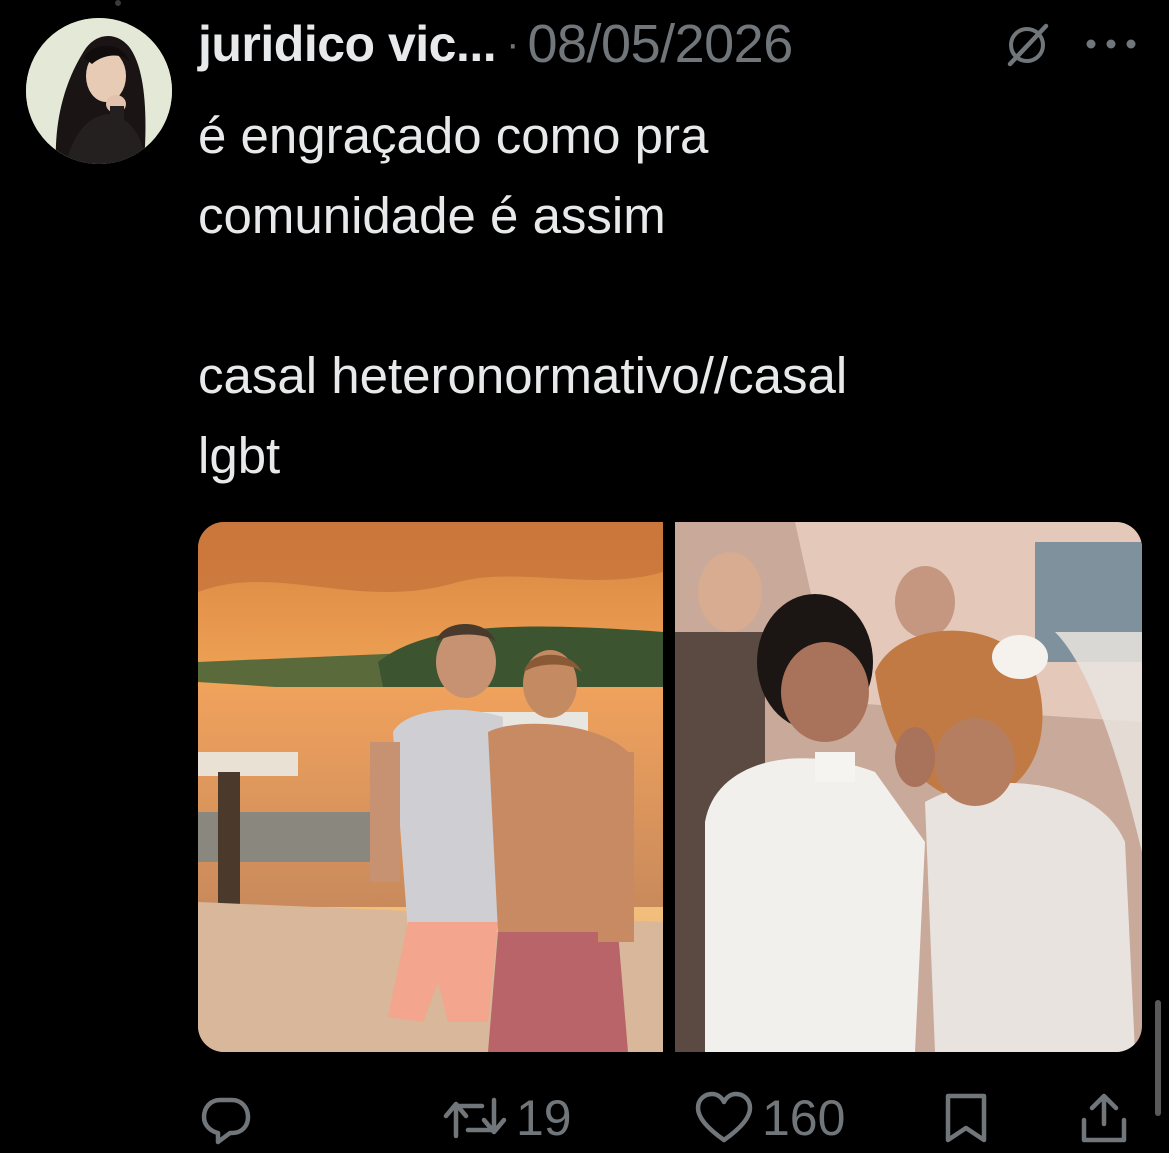  Describe the element at coordinates (475, 1118) in the screenshot. I see `retweet-icon` at that location.